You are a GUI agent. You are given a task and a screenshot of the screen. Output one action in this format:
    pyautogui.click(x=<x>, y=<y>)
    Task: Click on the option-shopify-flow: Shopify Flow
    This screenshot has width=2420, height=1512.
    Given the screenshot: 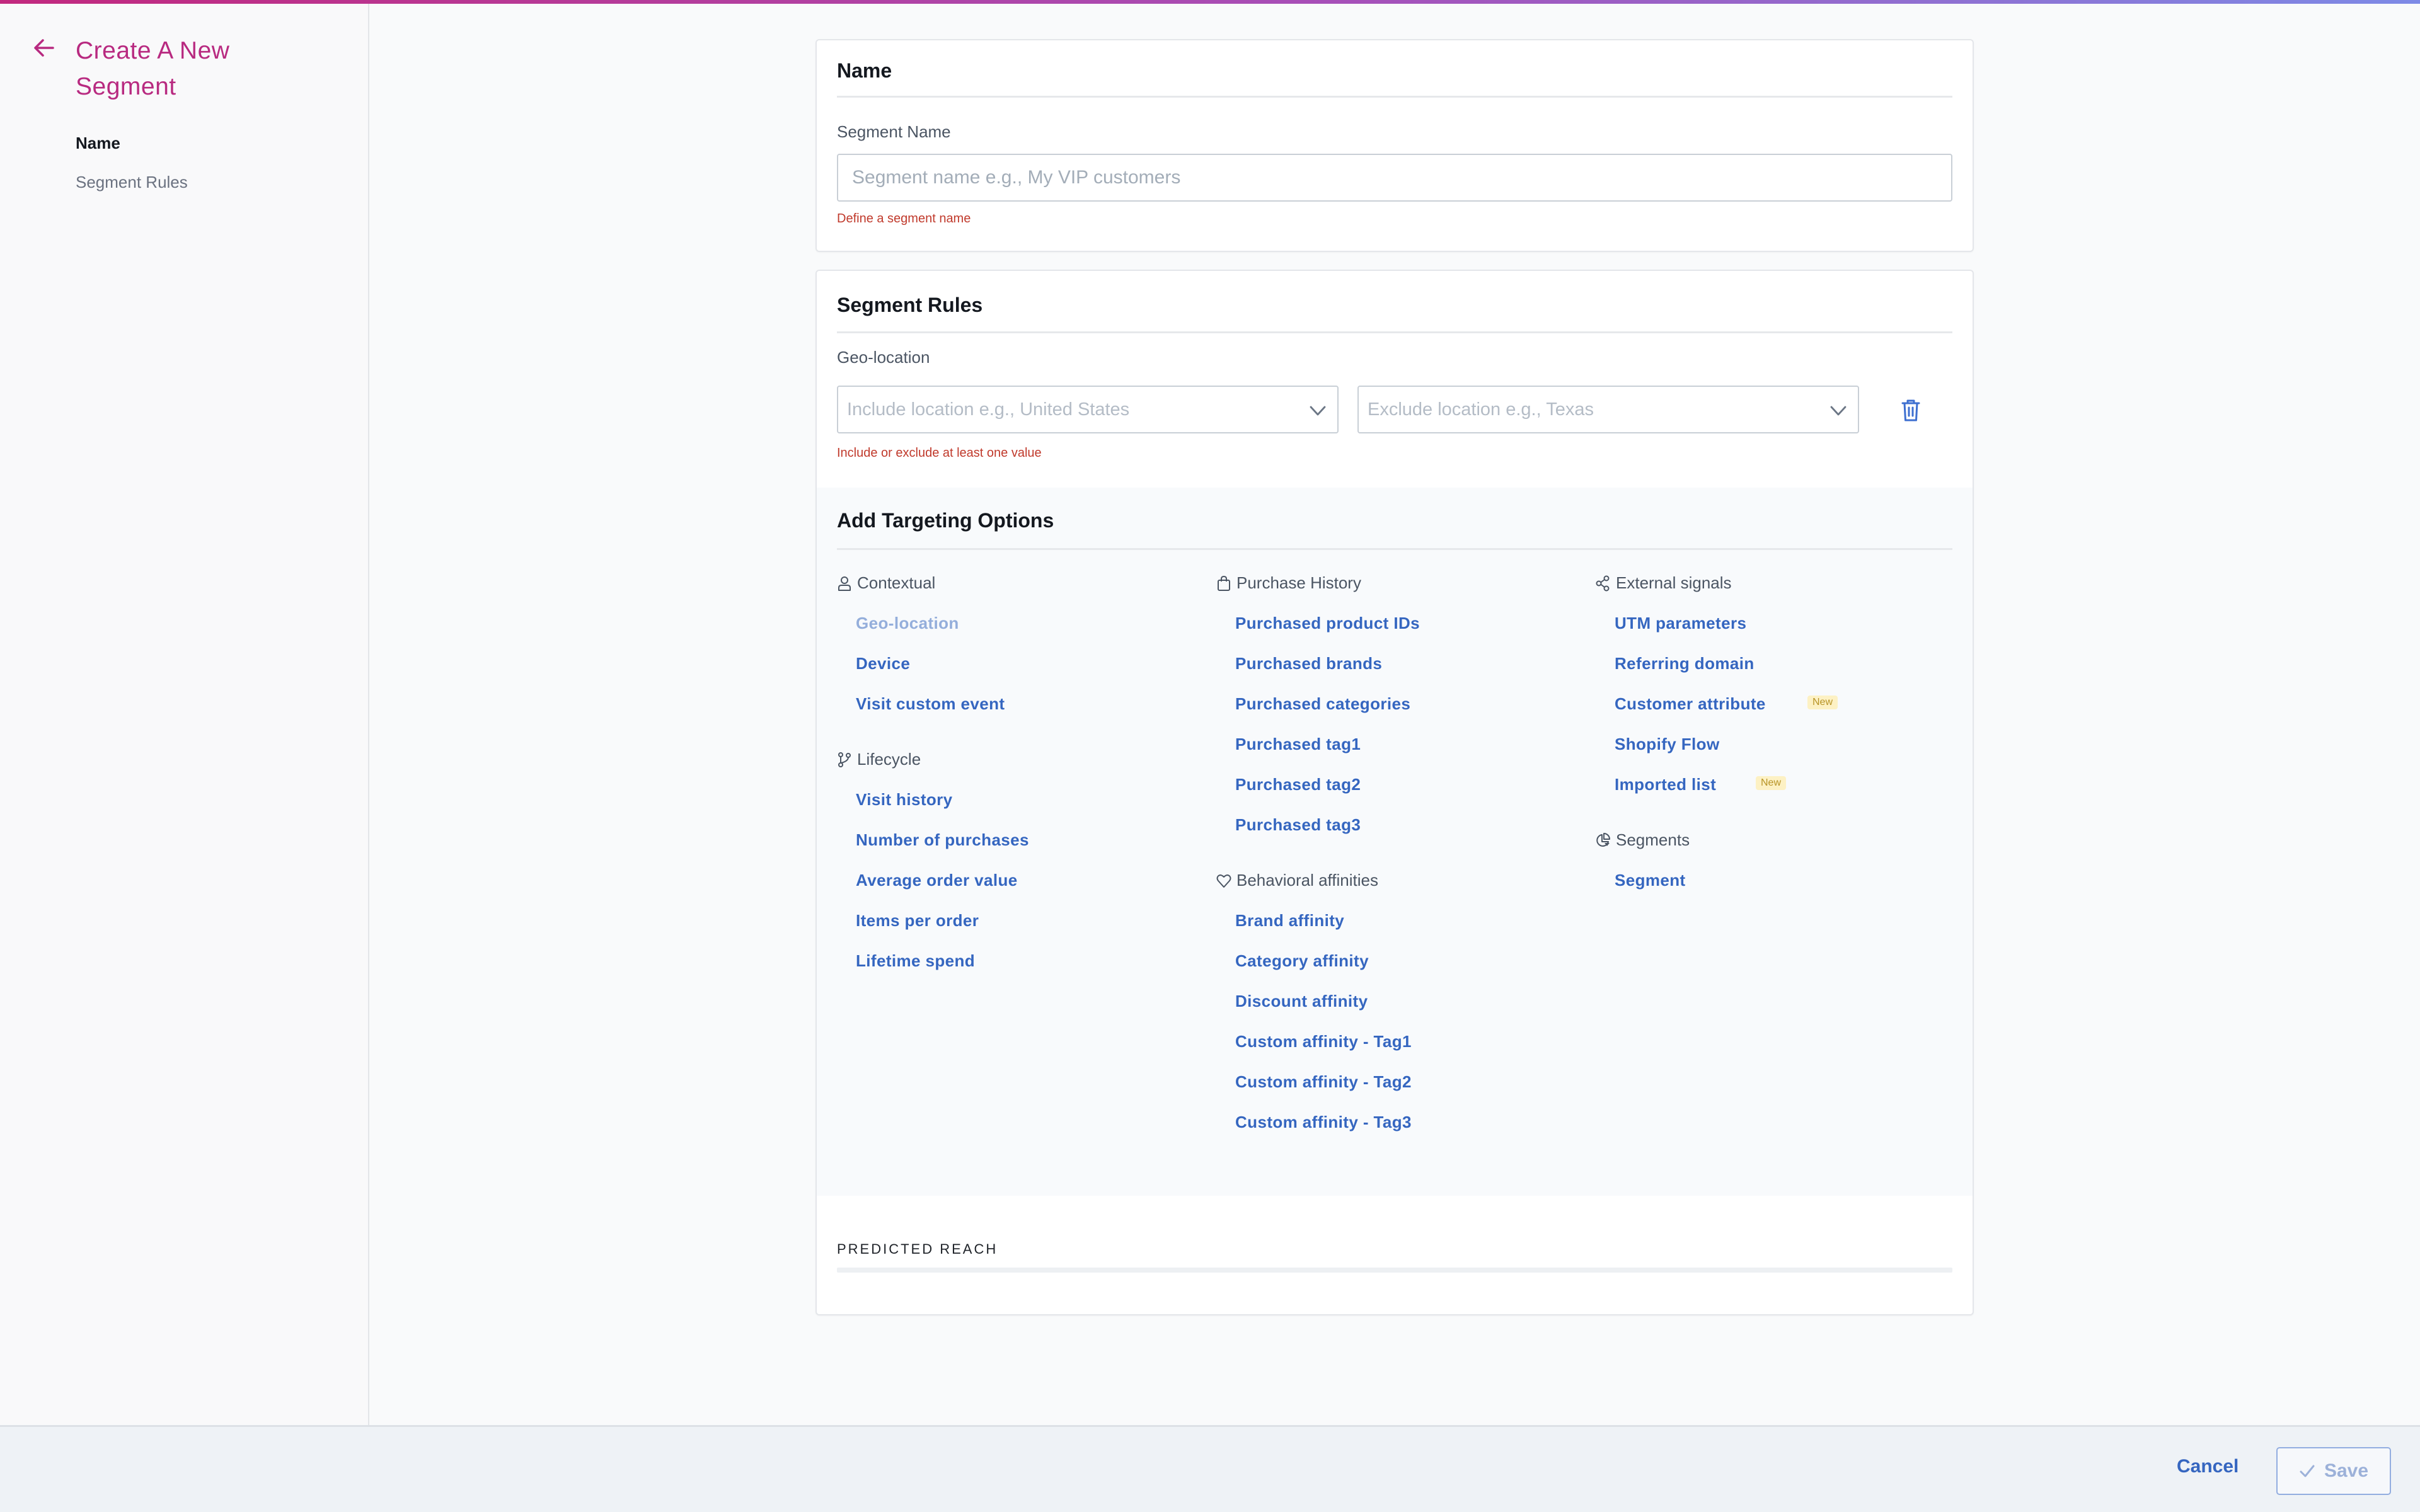 What is the action you would take?
    pyautogui.click(x=1667, y=744)
    